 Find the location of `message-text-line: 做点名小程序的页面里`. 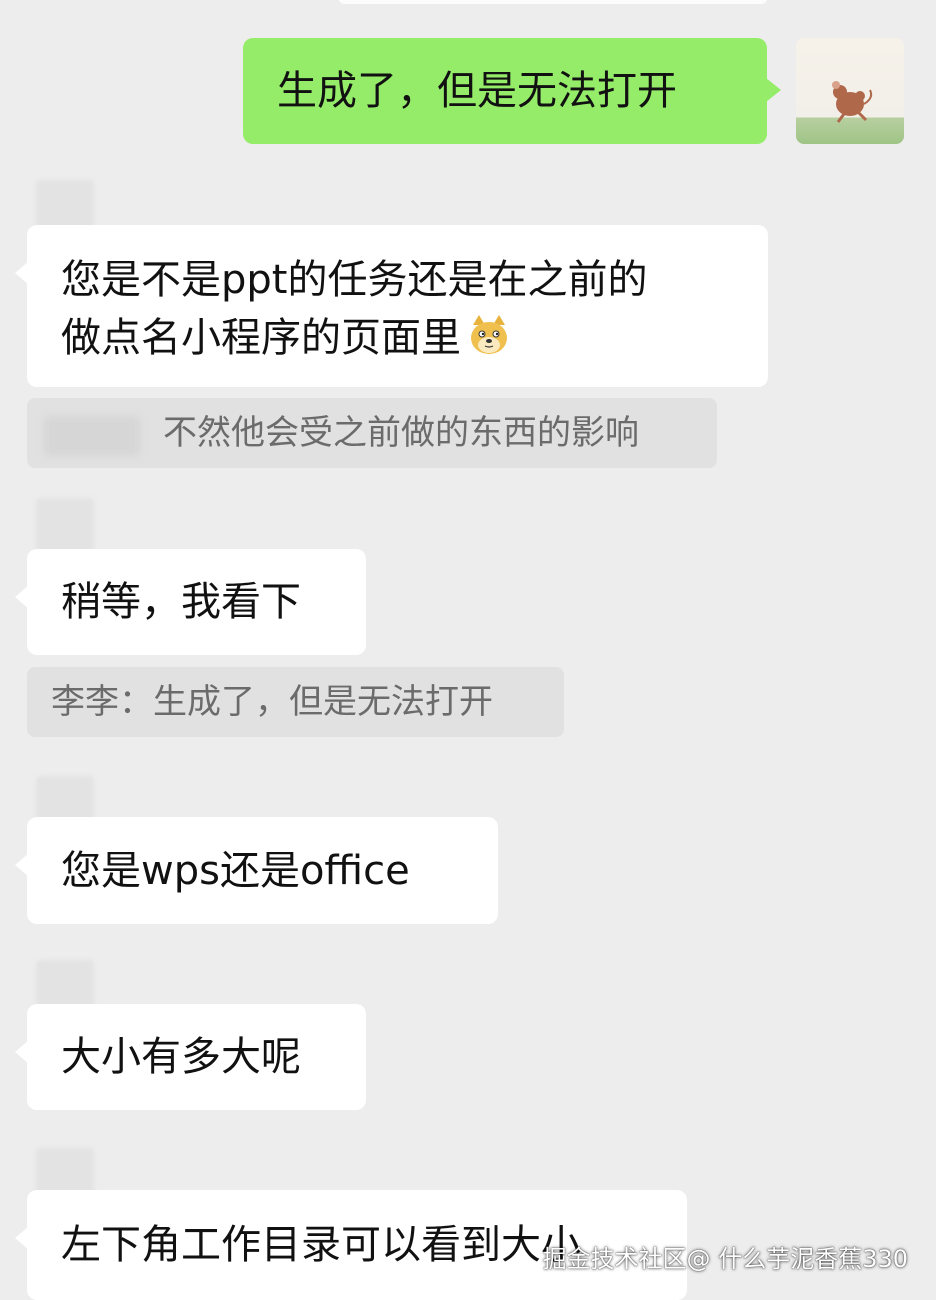

message-text-line: 做点名小程序的页面里 is located at coordinates (397, 338).